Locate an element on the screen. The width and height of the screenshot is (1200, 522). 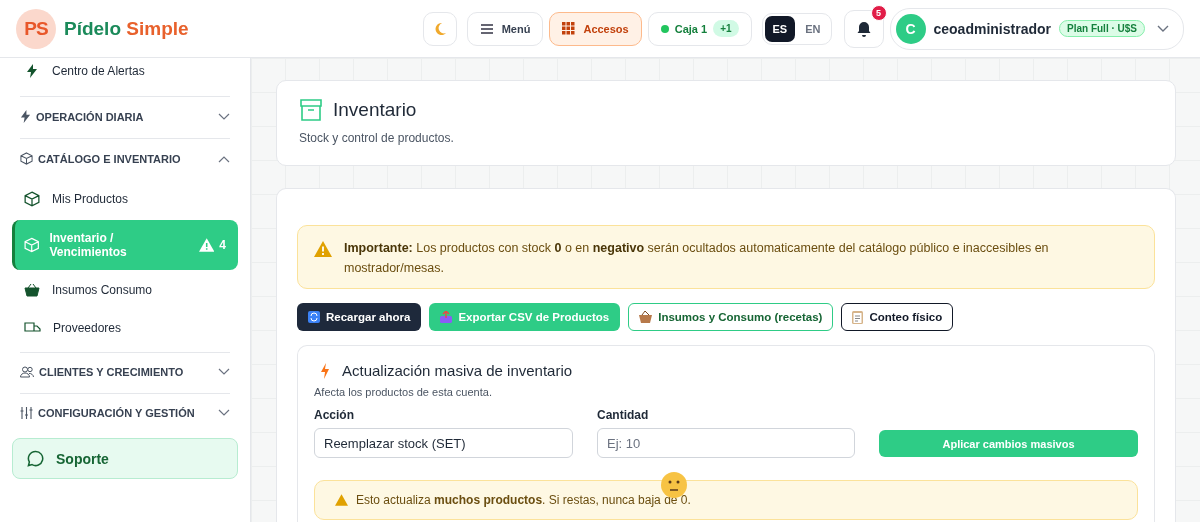
page-title: Inventario is located at coordinates (375, 110).